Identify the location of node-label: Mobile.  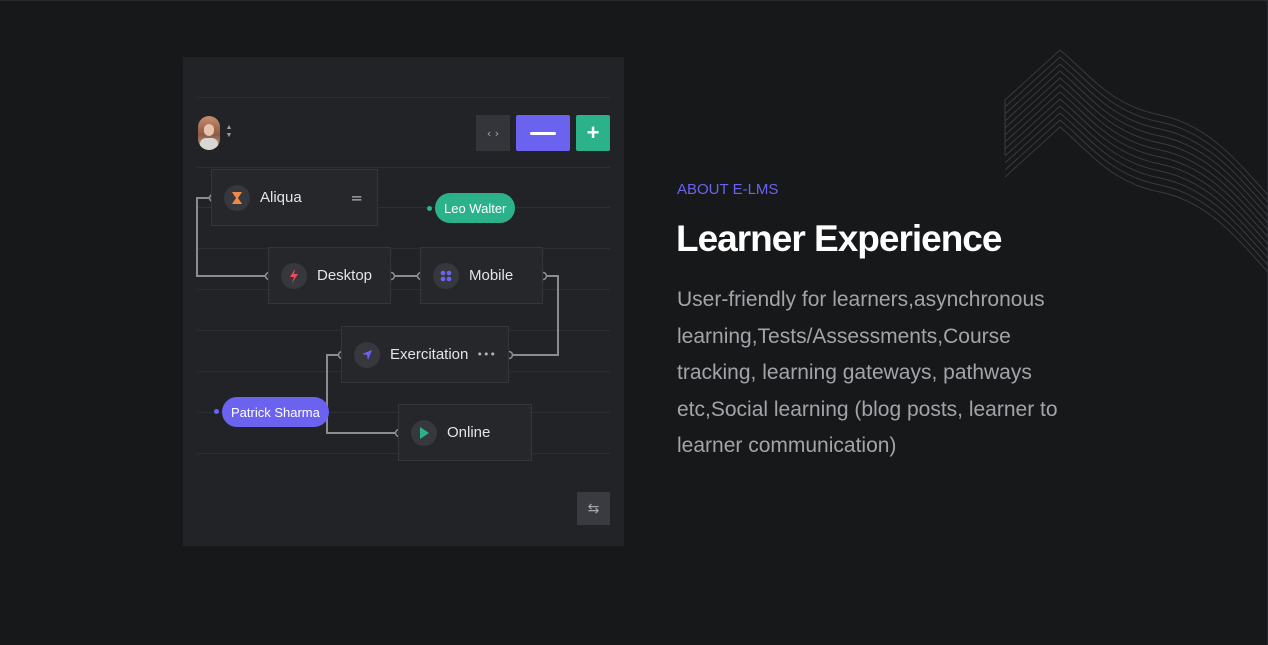
(491, 275).